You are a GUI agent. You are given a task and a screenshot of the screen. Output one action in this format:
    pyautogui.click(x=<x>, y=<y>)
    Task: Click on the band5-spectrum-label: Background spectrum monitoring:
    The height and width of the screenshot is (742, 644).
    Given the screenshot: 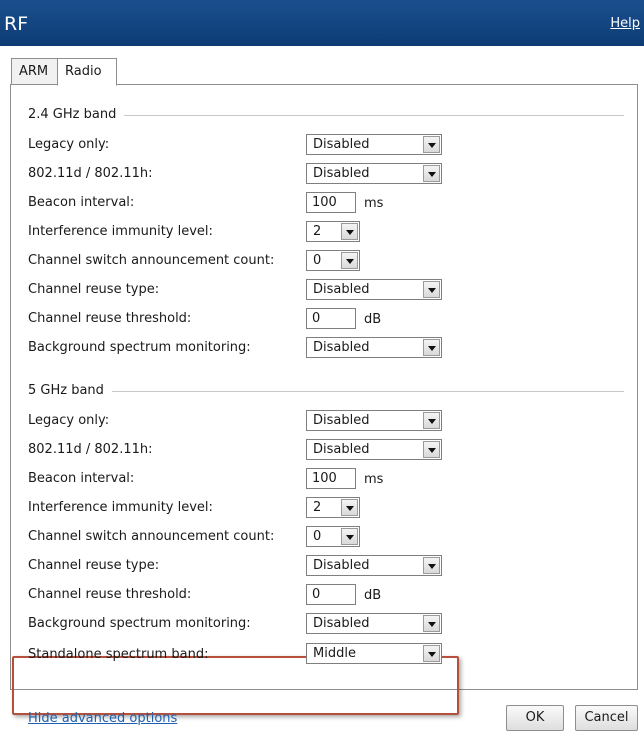 What is the action you would take?
    pyautogui.click(x=139, y=623)
    